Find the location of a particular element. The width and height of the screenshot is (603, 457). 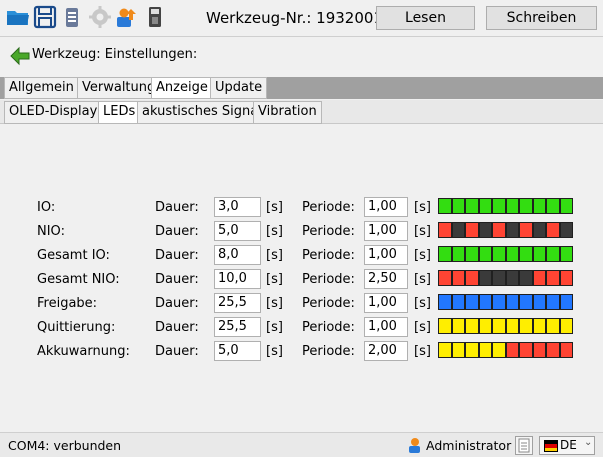

period-input: 2,00 is located at coordinates (386, 351).